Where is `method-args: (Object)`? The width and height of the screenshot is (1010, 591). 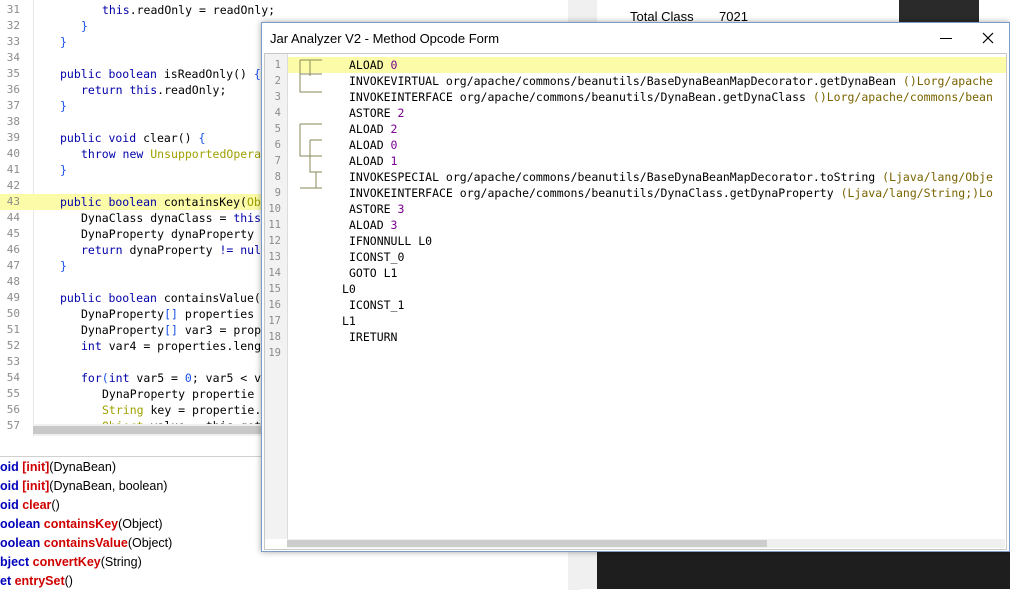
method-args: (Object) is located at coordinates (150, 543).